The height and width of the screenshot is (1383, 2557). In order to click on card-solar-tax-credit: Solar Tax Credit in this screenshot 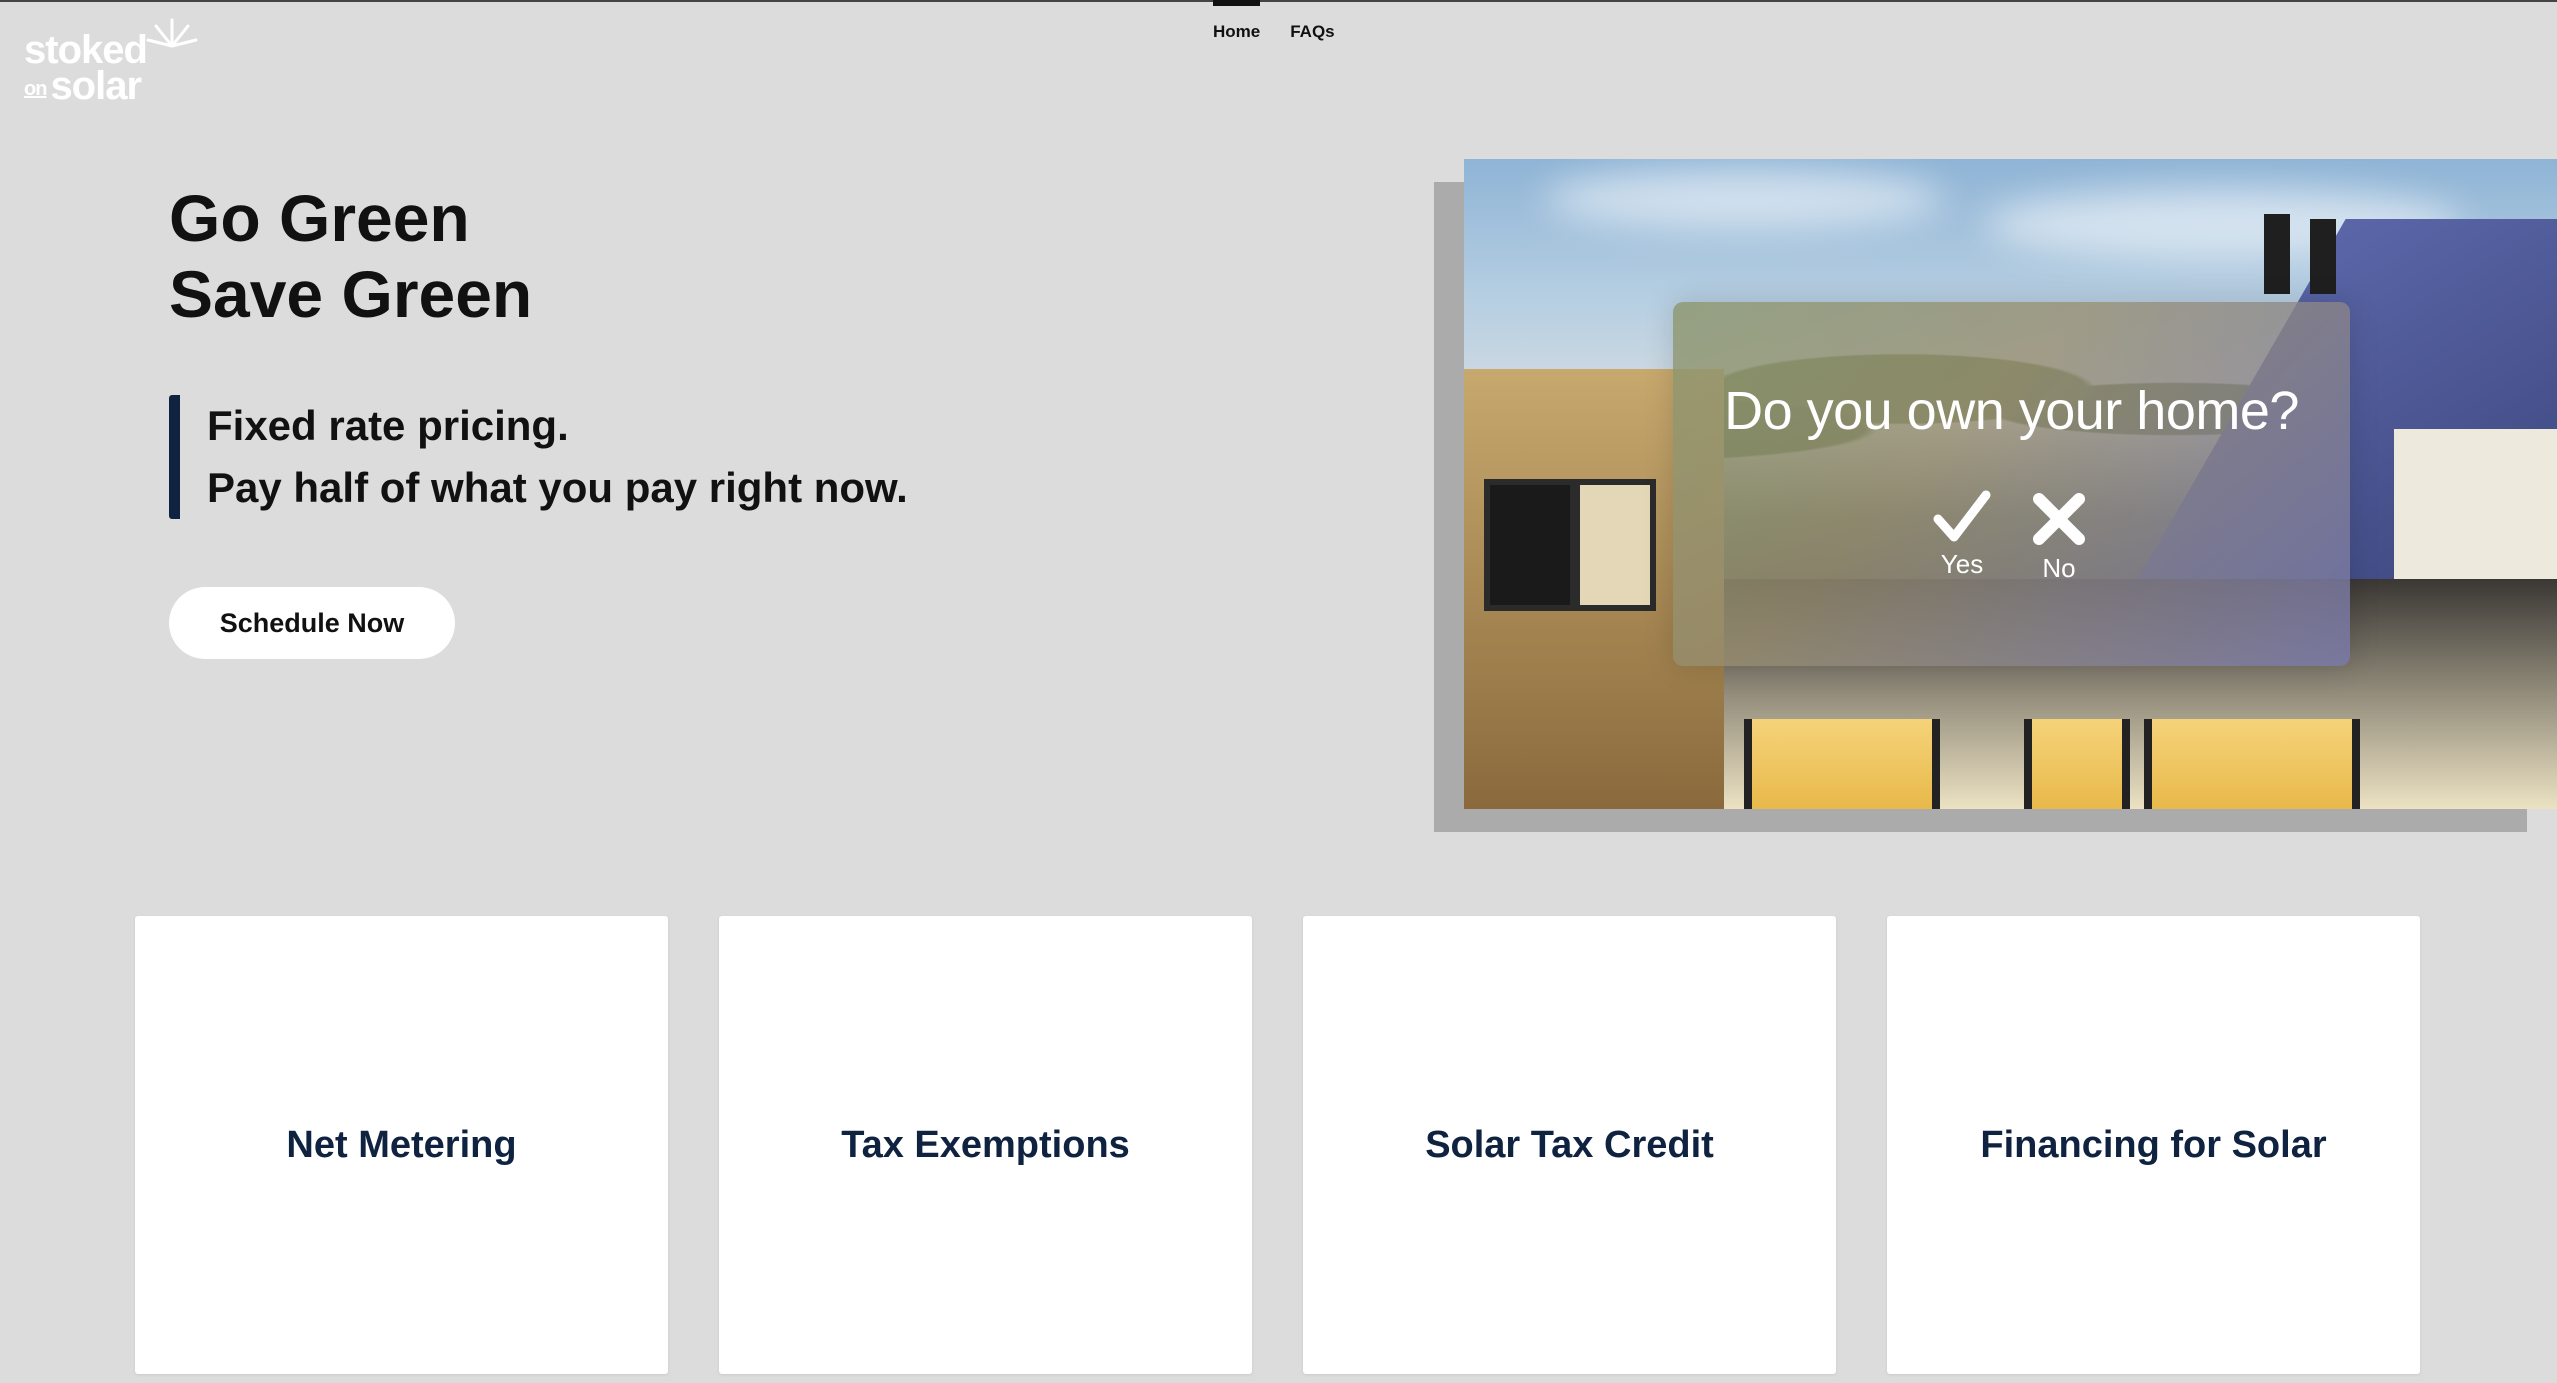, I will do `click(1569, 1145)`.